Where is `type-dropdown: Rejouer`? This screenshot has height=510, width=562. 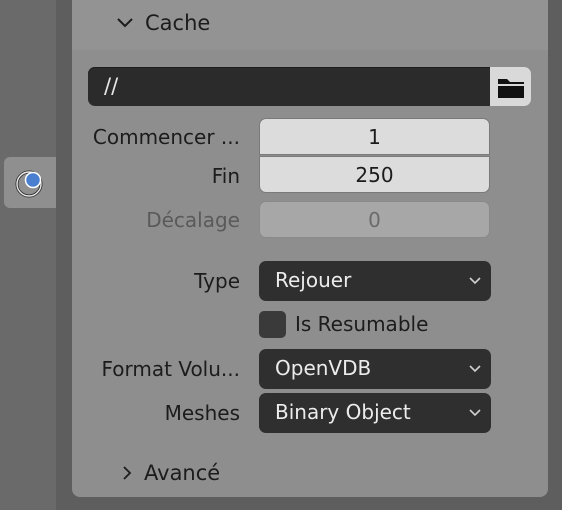
type-dropdown: Rejouer is located at coordinates (375, 281).